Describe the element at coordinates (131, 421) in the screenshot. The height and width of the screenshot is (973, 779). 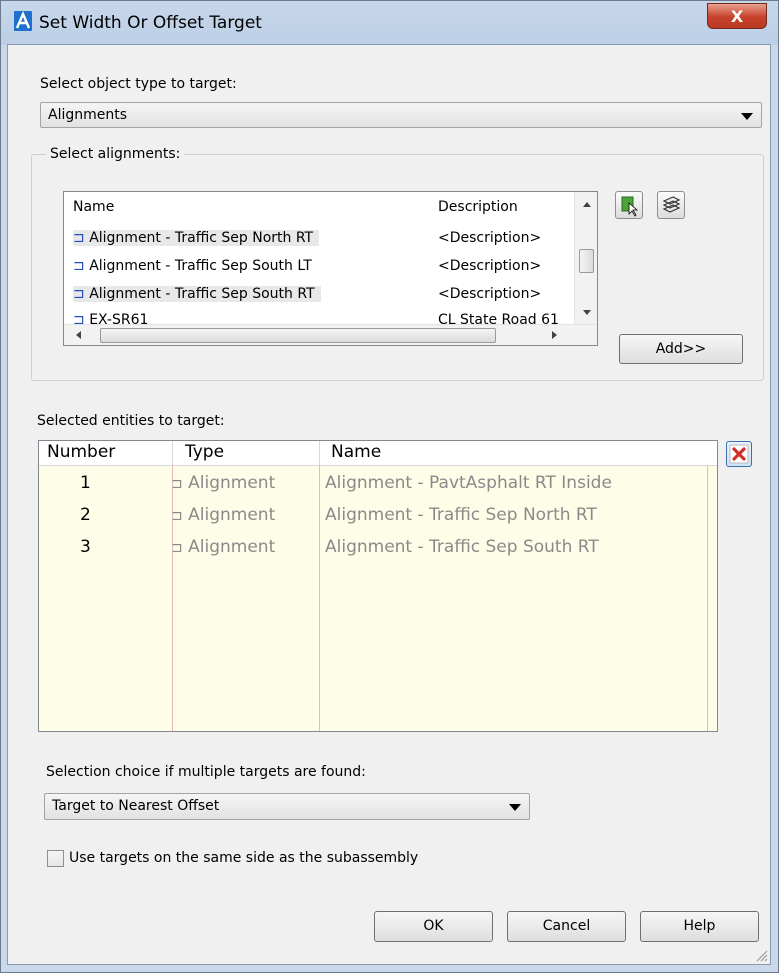
I see `selected-entities-label: Selected entities to target:` at that location.